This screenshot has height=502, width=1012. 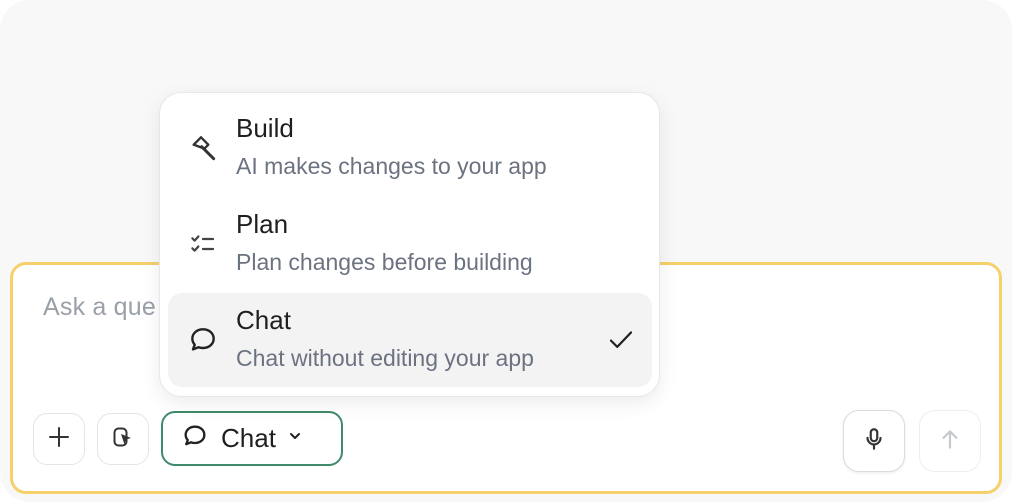 What do you see at coordinates (203, 148) in the screenshot?
I see `hammer-icon` at bounding box center [203, 148].